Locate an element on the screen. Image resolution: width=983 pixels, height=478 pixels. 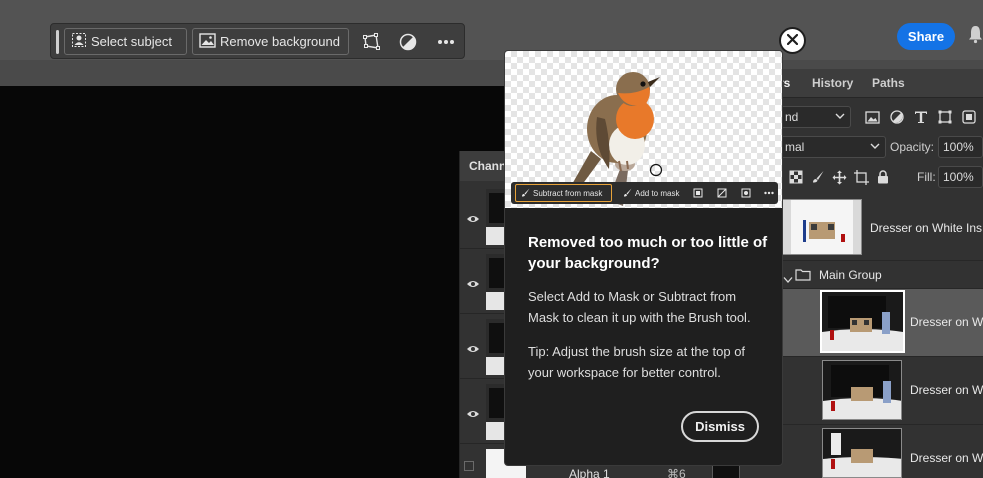
drag-handle is located at coordinates (57, 42).